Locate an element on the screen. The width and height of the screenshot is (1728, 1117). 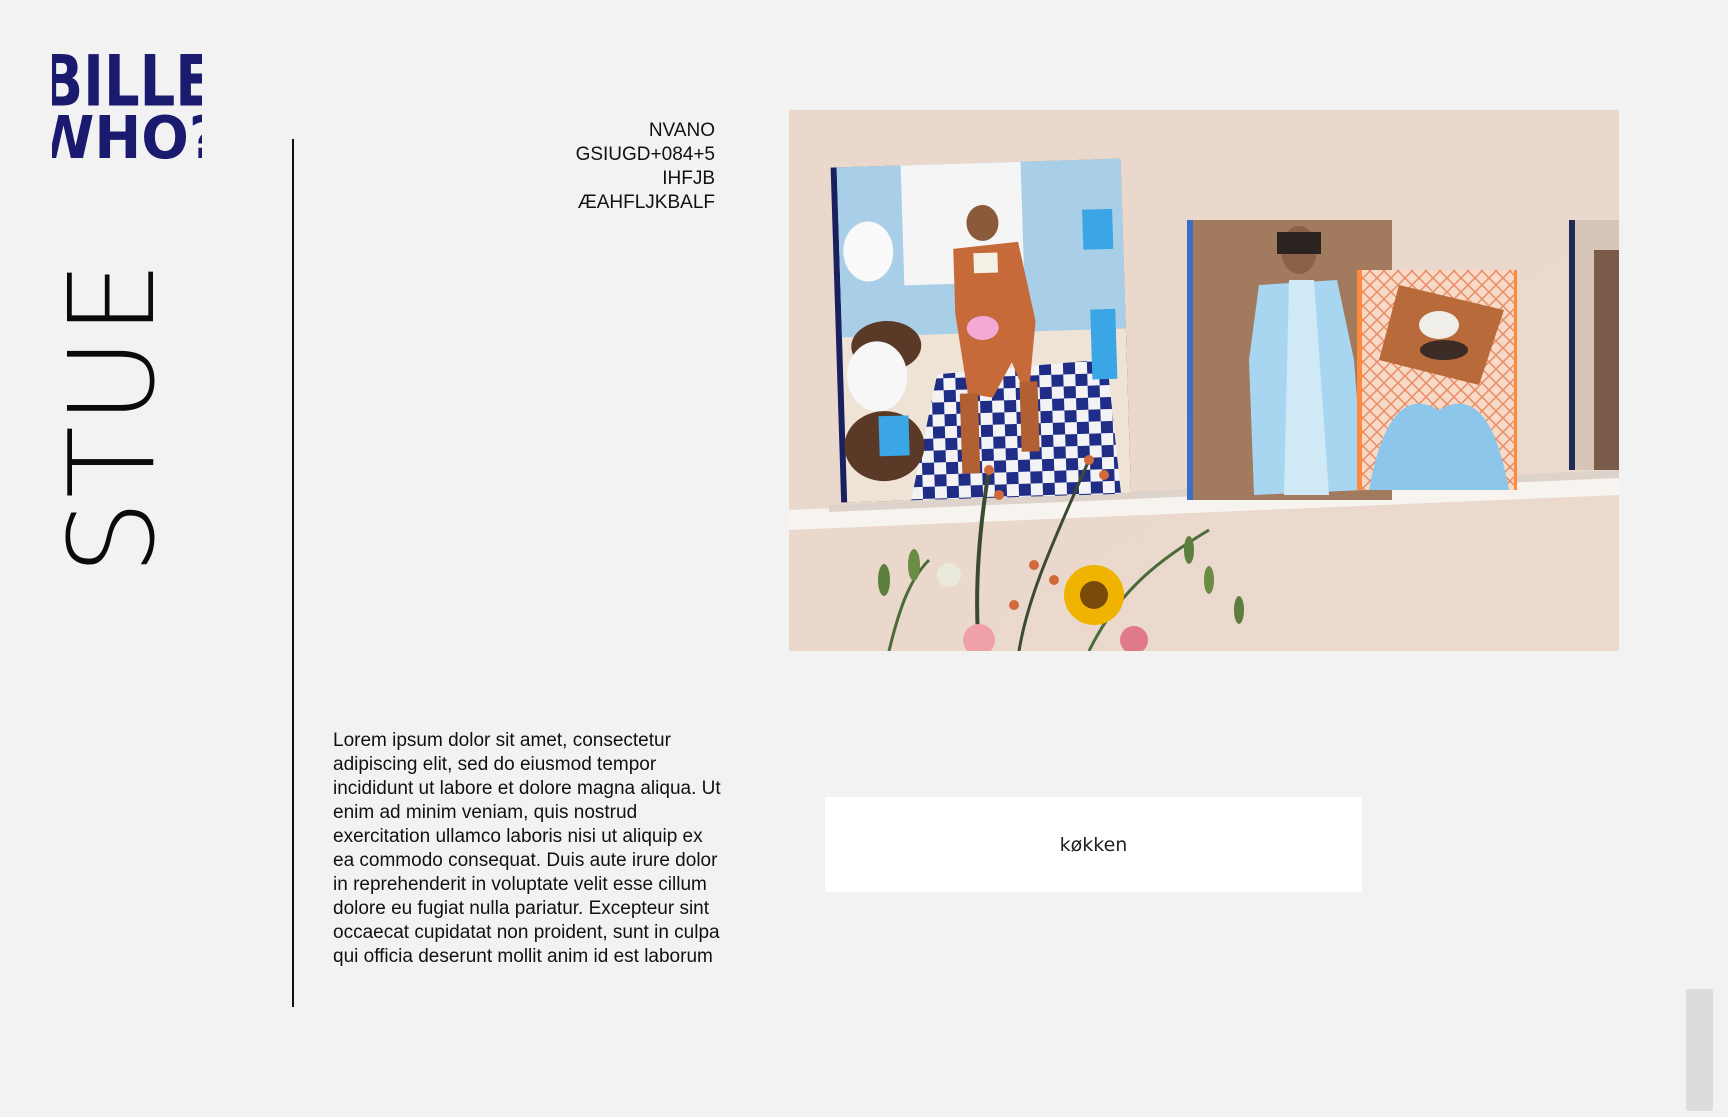
room-title: STUE is located at coordinates (112, 417).